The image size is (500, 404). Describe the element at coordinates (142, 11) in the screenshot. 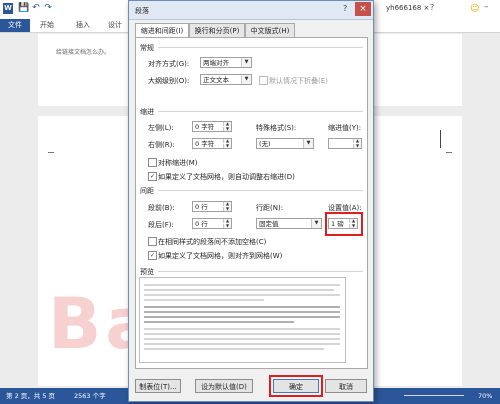

I see `dialog-title: 段落` at that location.